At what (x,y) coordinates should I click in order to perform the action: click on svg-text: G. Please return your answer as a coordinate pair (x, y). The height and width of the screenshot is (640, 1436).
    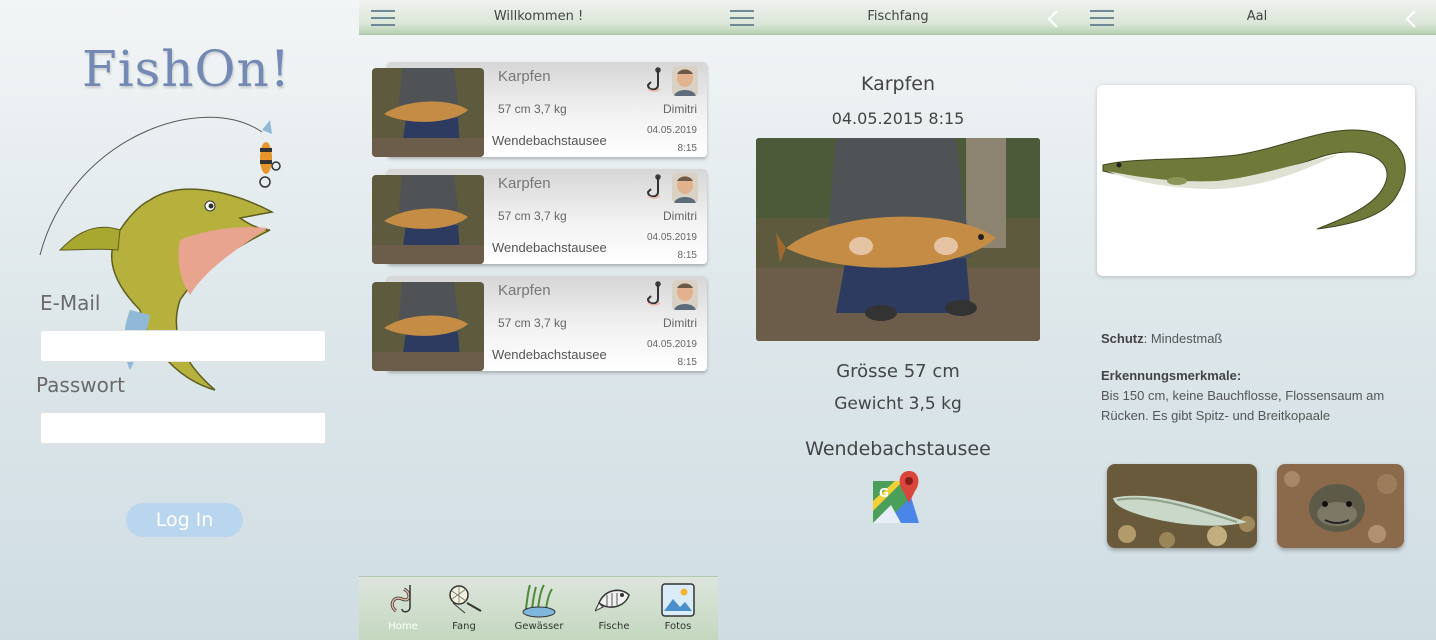
    Looking at the image, I should click on (884, 493).